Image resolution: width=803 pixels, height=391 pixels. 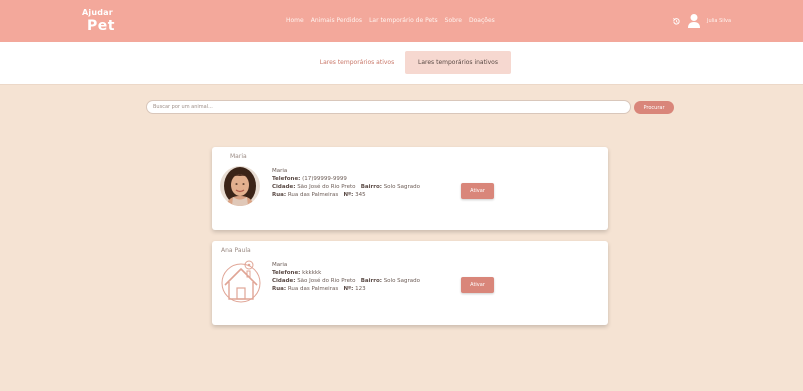 I want to click on search-button: Procurar, so click(x=654, y=107).